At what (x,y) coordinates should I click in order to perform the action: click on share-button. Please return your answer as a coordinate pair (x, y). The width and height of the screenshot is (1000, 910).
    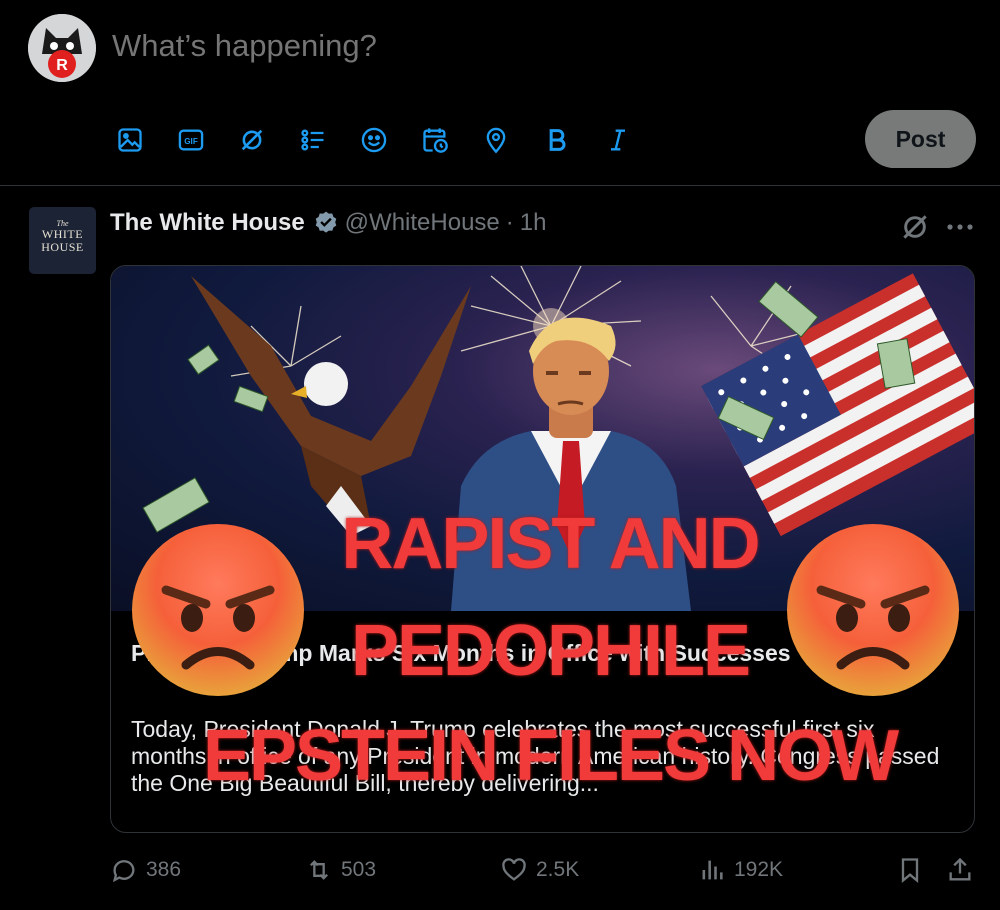
    Looking at the image, I should click on (964, 870).